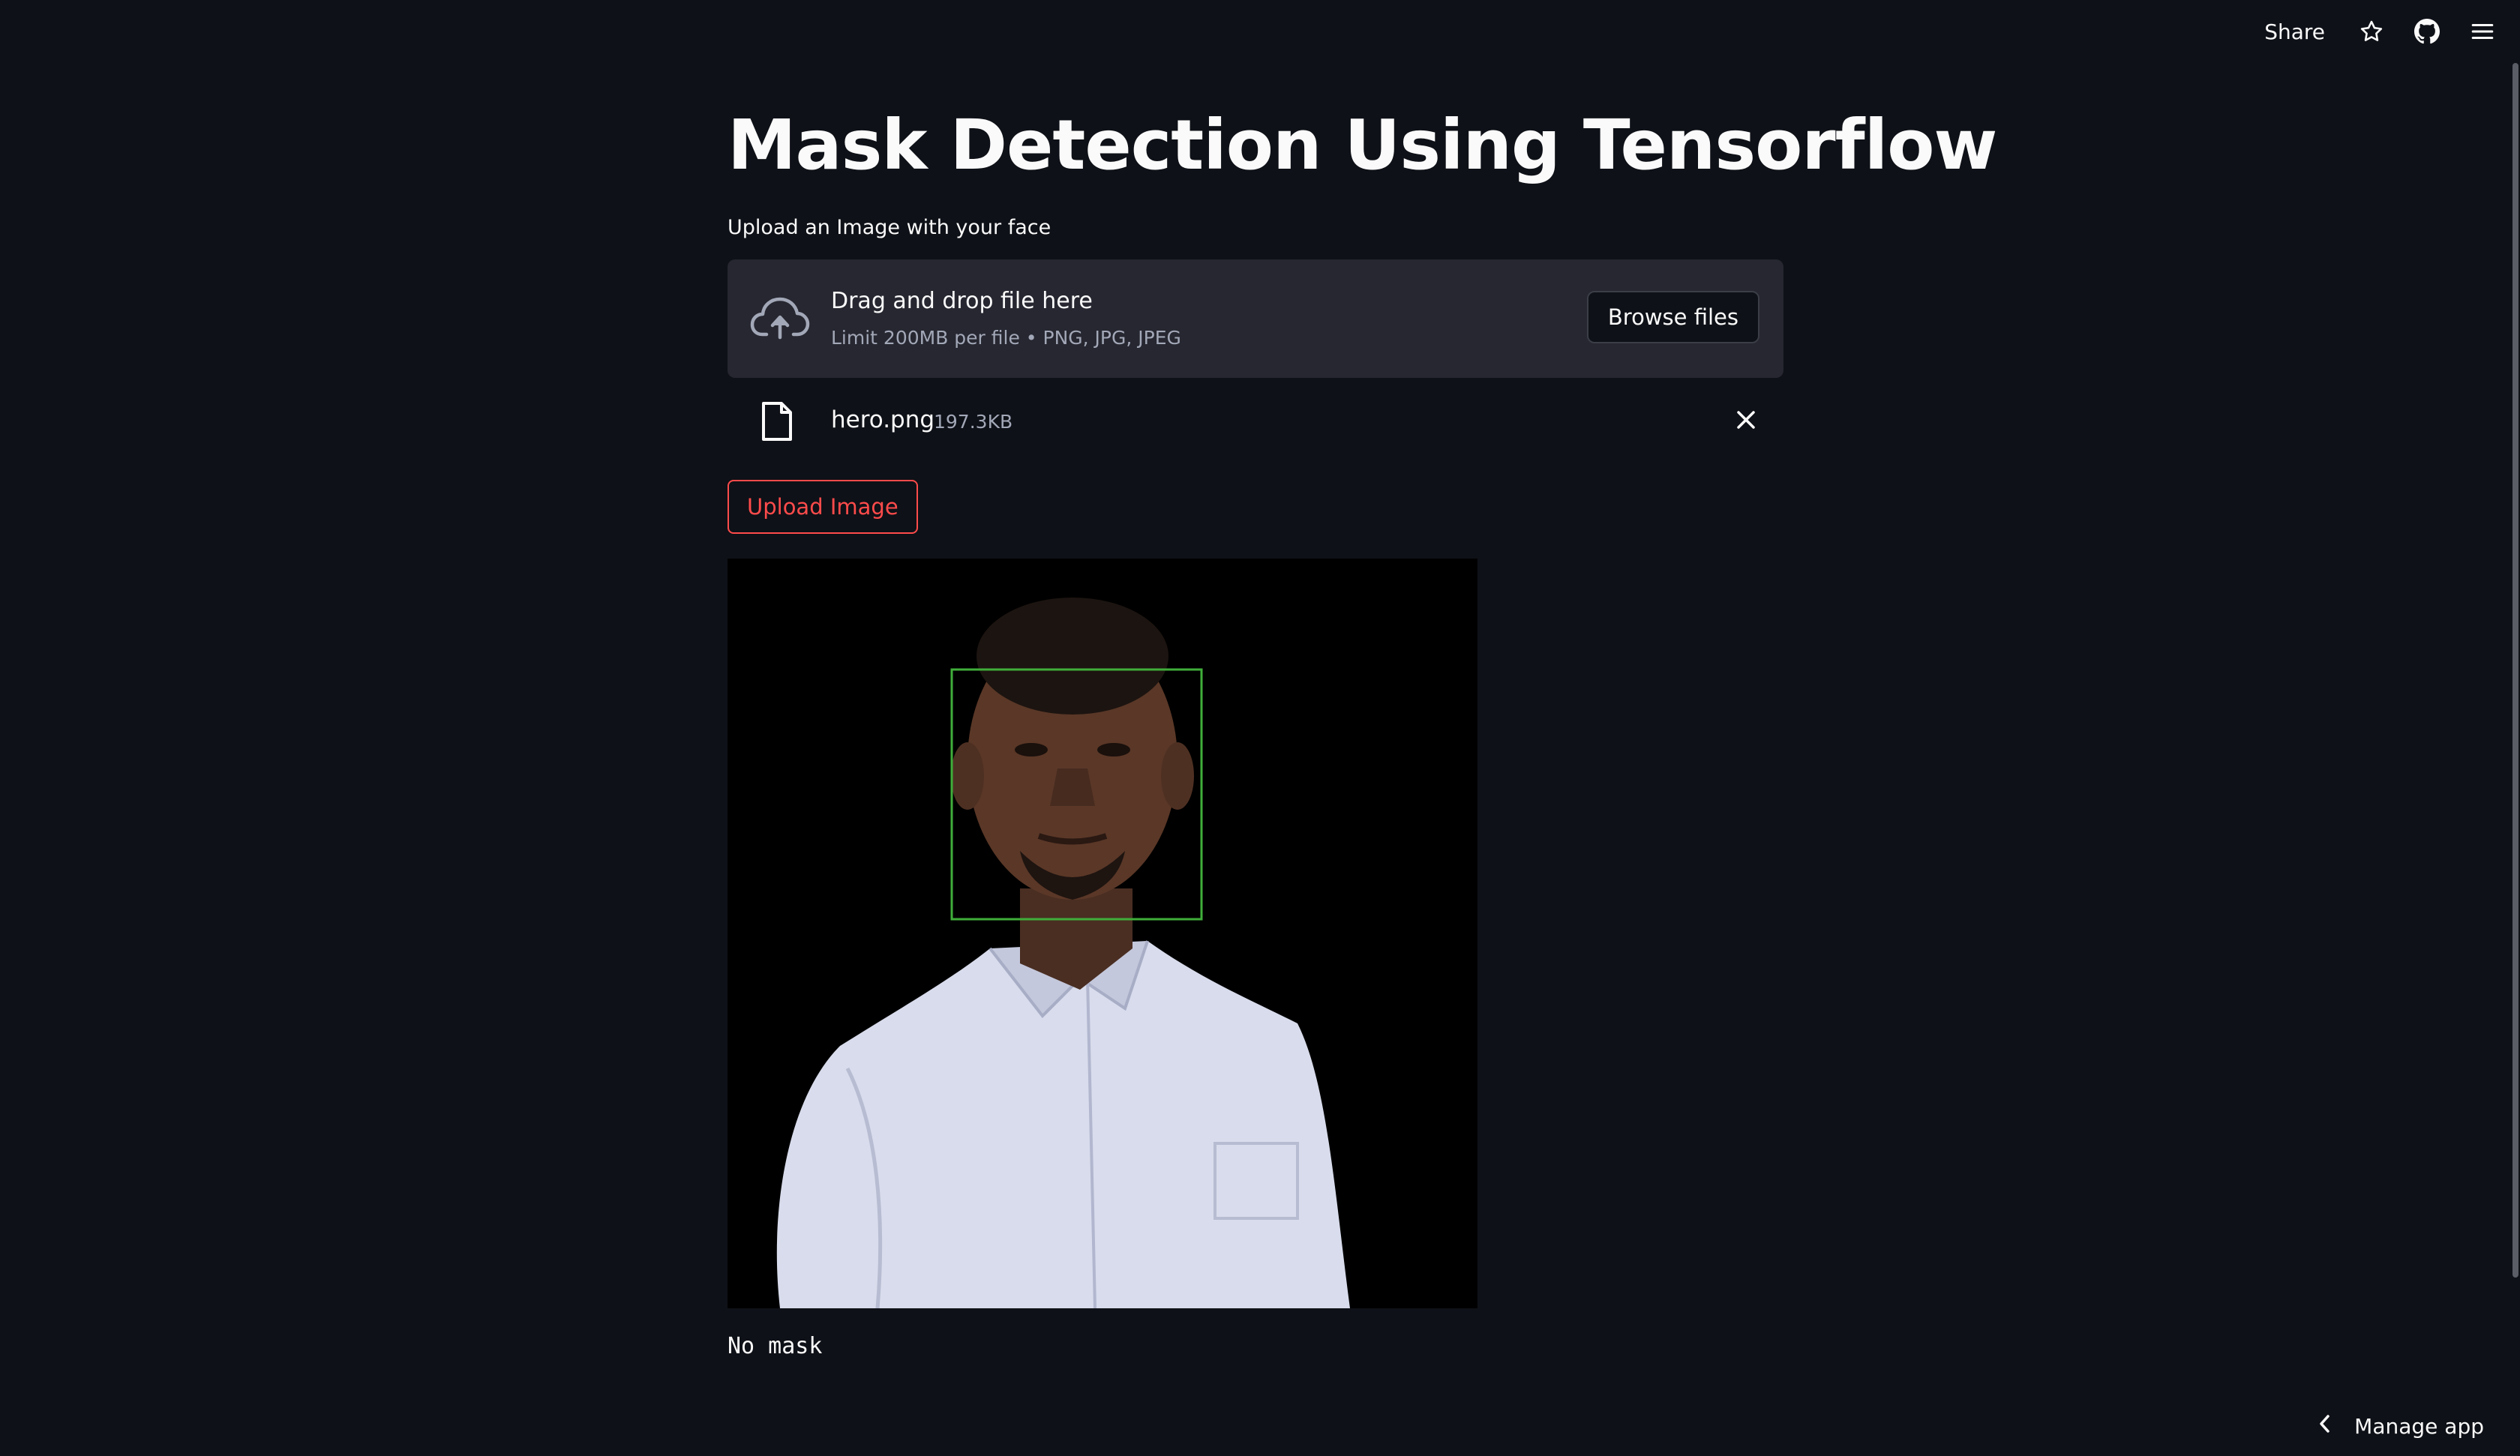  I want to click on dropzone-title: Drag and drop file here, so click(962, 301).